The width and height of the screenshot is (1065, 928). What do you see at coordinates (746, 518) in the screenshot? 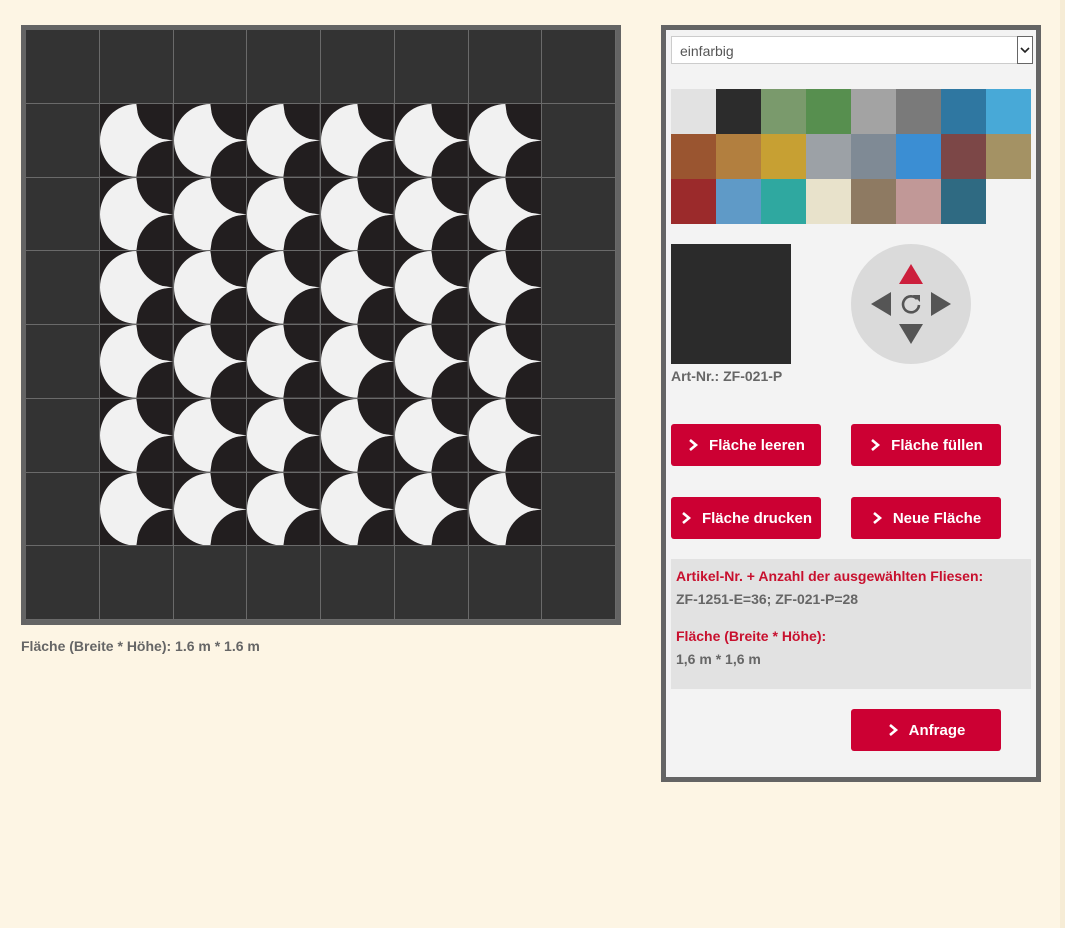
I see `print-area-button: Fläche drucken` at bounding box center [746, 518].